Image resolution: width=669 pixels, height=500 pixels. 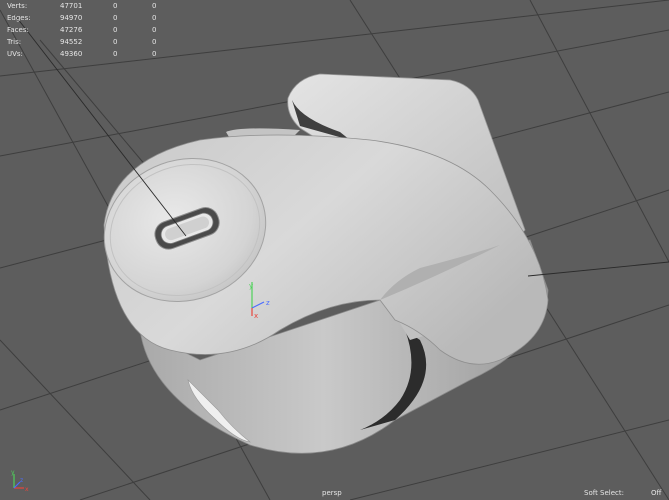 I want to click on soft-select-value: Off, so click(x=656, y=493).